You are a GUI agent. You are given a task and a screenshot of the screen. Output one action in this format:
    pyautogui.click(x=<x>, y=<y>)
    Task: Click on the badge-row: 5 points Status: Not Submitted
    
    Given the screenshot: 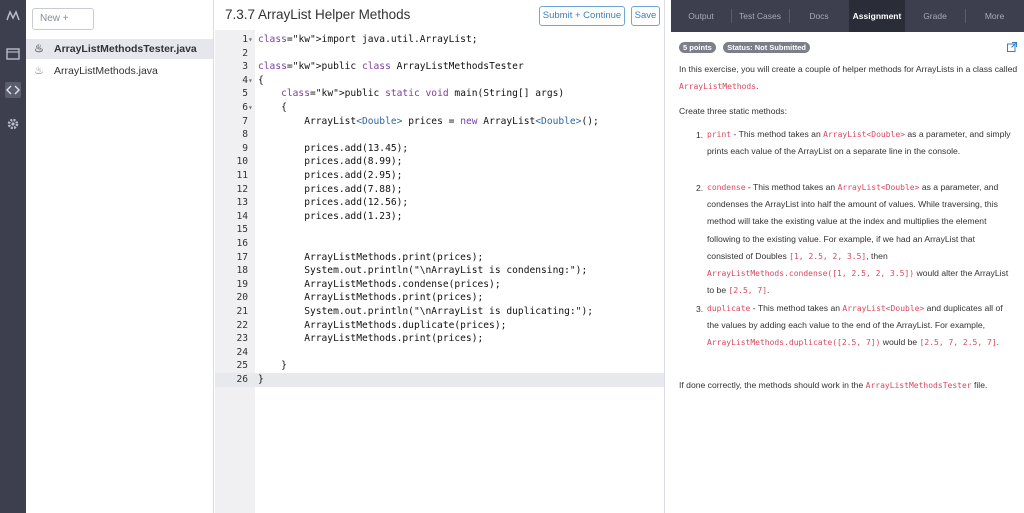 What is the action you would take?
    pyautogui.click(x=746, y=48)
    